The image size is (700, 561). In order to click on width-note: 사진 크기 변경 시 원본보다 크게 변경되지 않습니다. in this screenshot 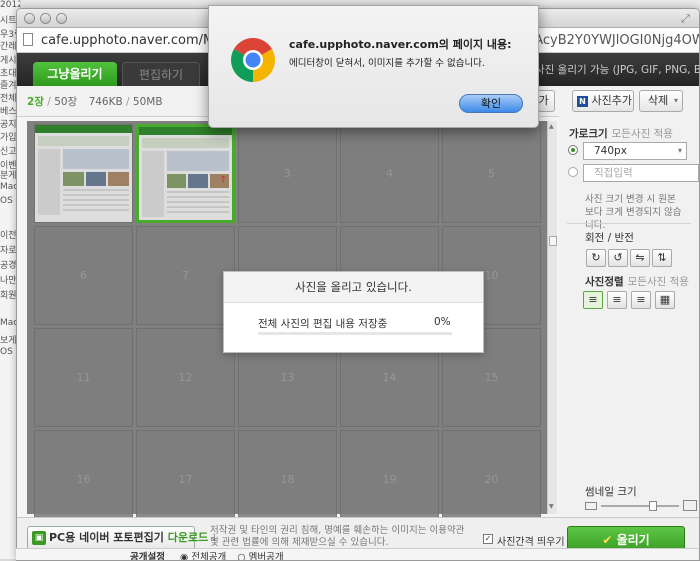, I will do `click(633, 212)`.